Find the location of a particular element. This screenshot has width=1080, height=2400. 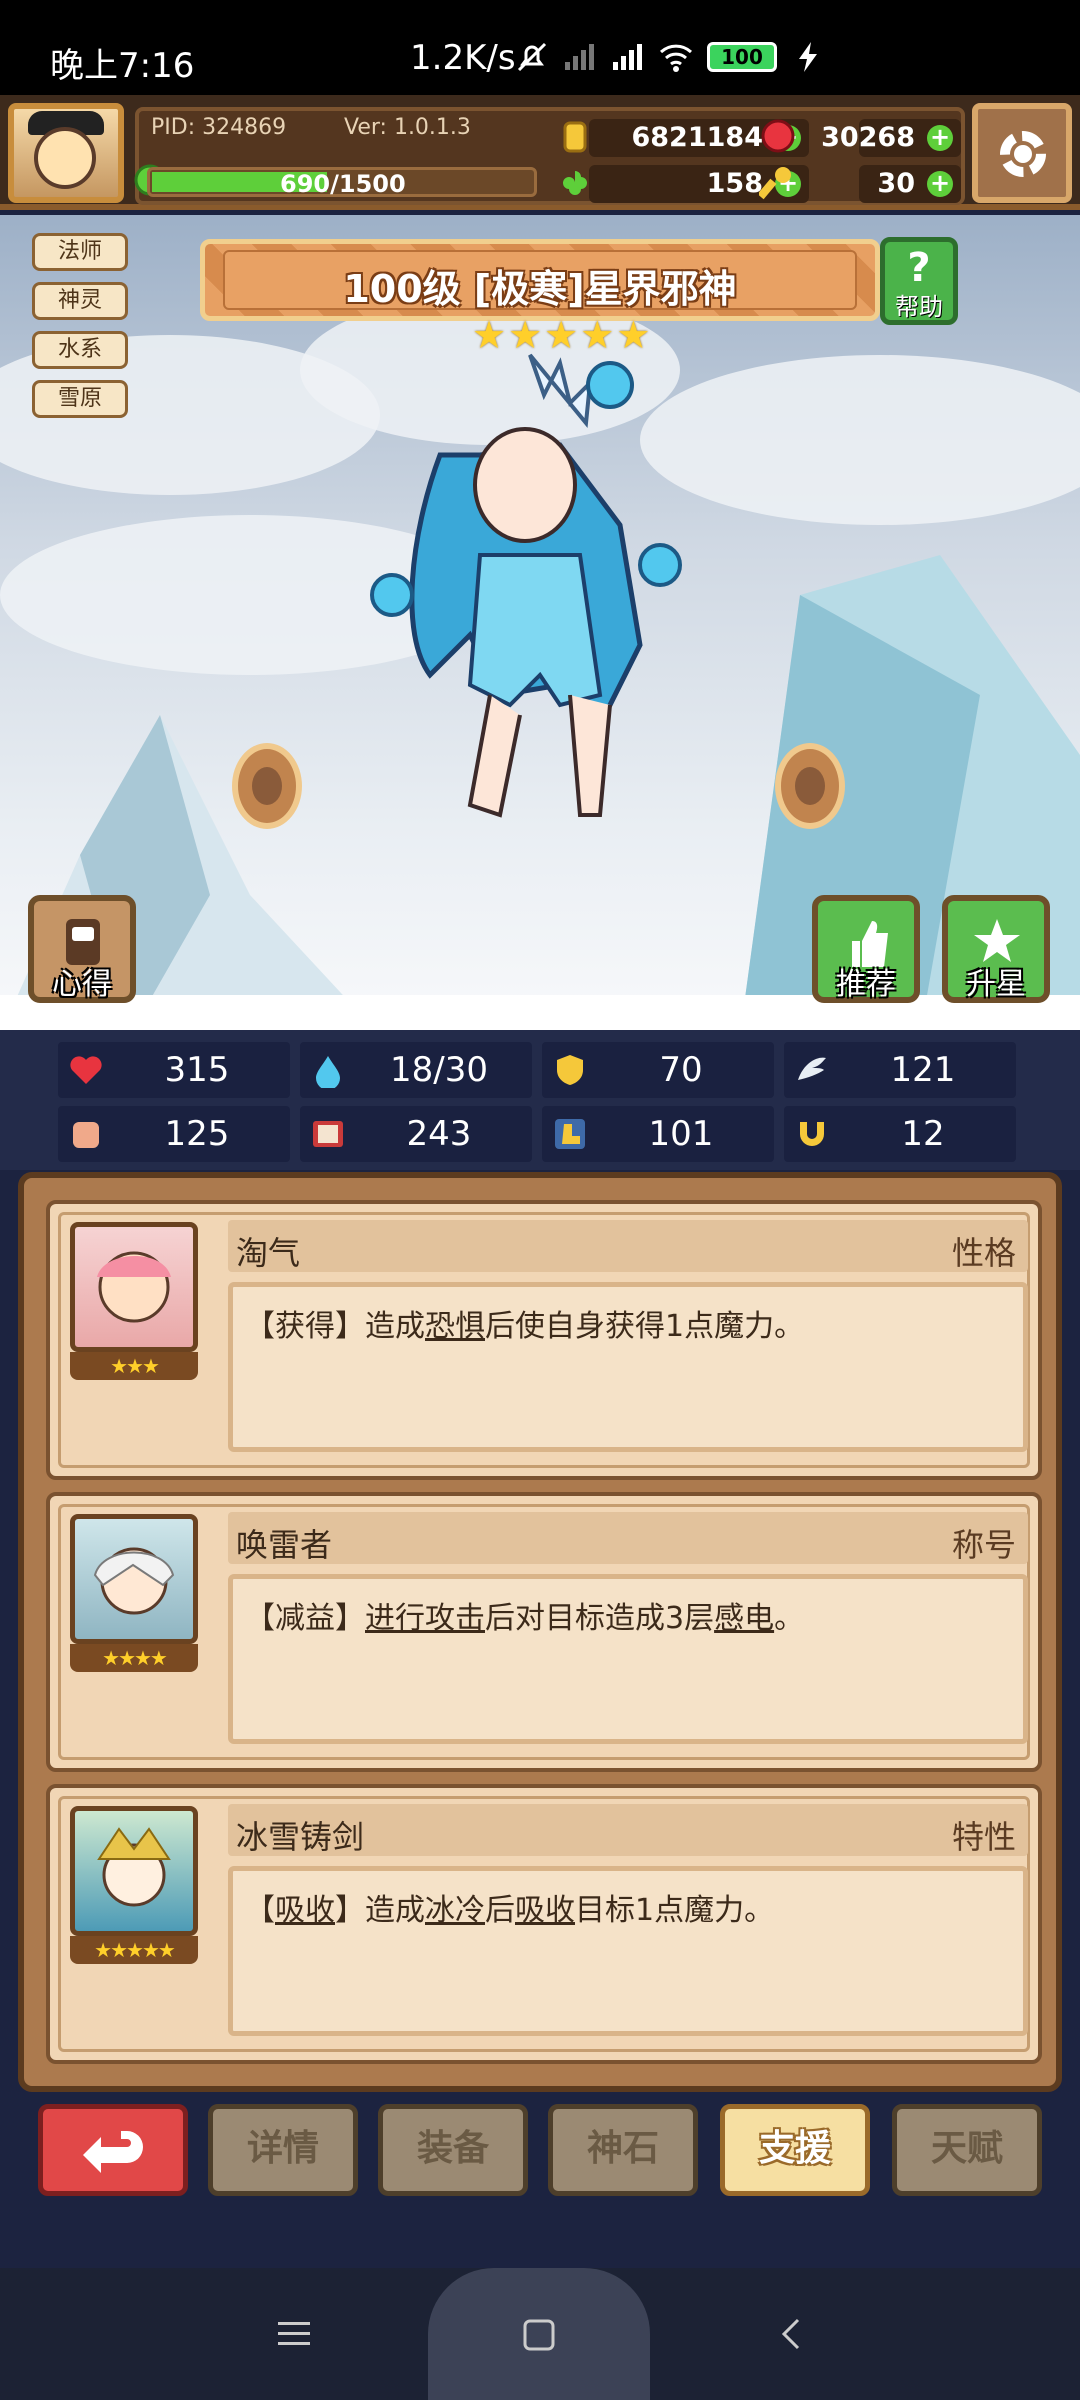

book-icon is located at coordinates (328, 1134).